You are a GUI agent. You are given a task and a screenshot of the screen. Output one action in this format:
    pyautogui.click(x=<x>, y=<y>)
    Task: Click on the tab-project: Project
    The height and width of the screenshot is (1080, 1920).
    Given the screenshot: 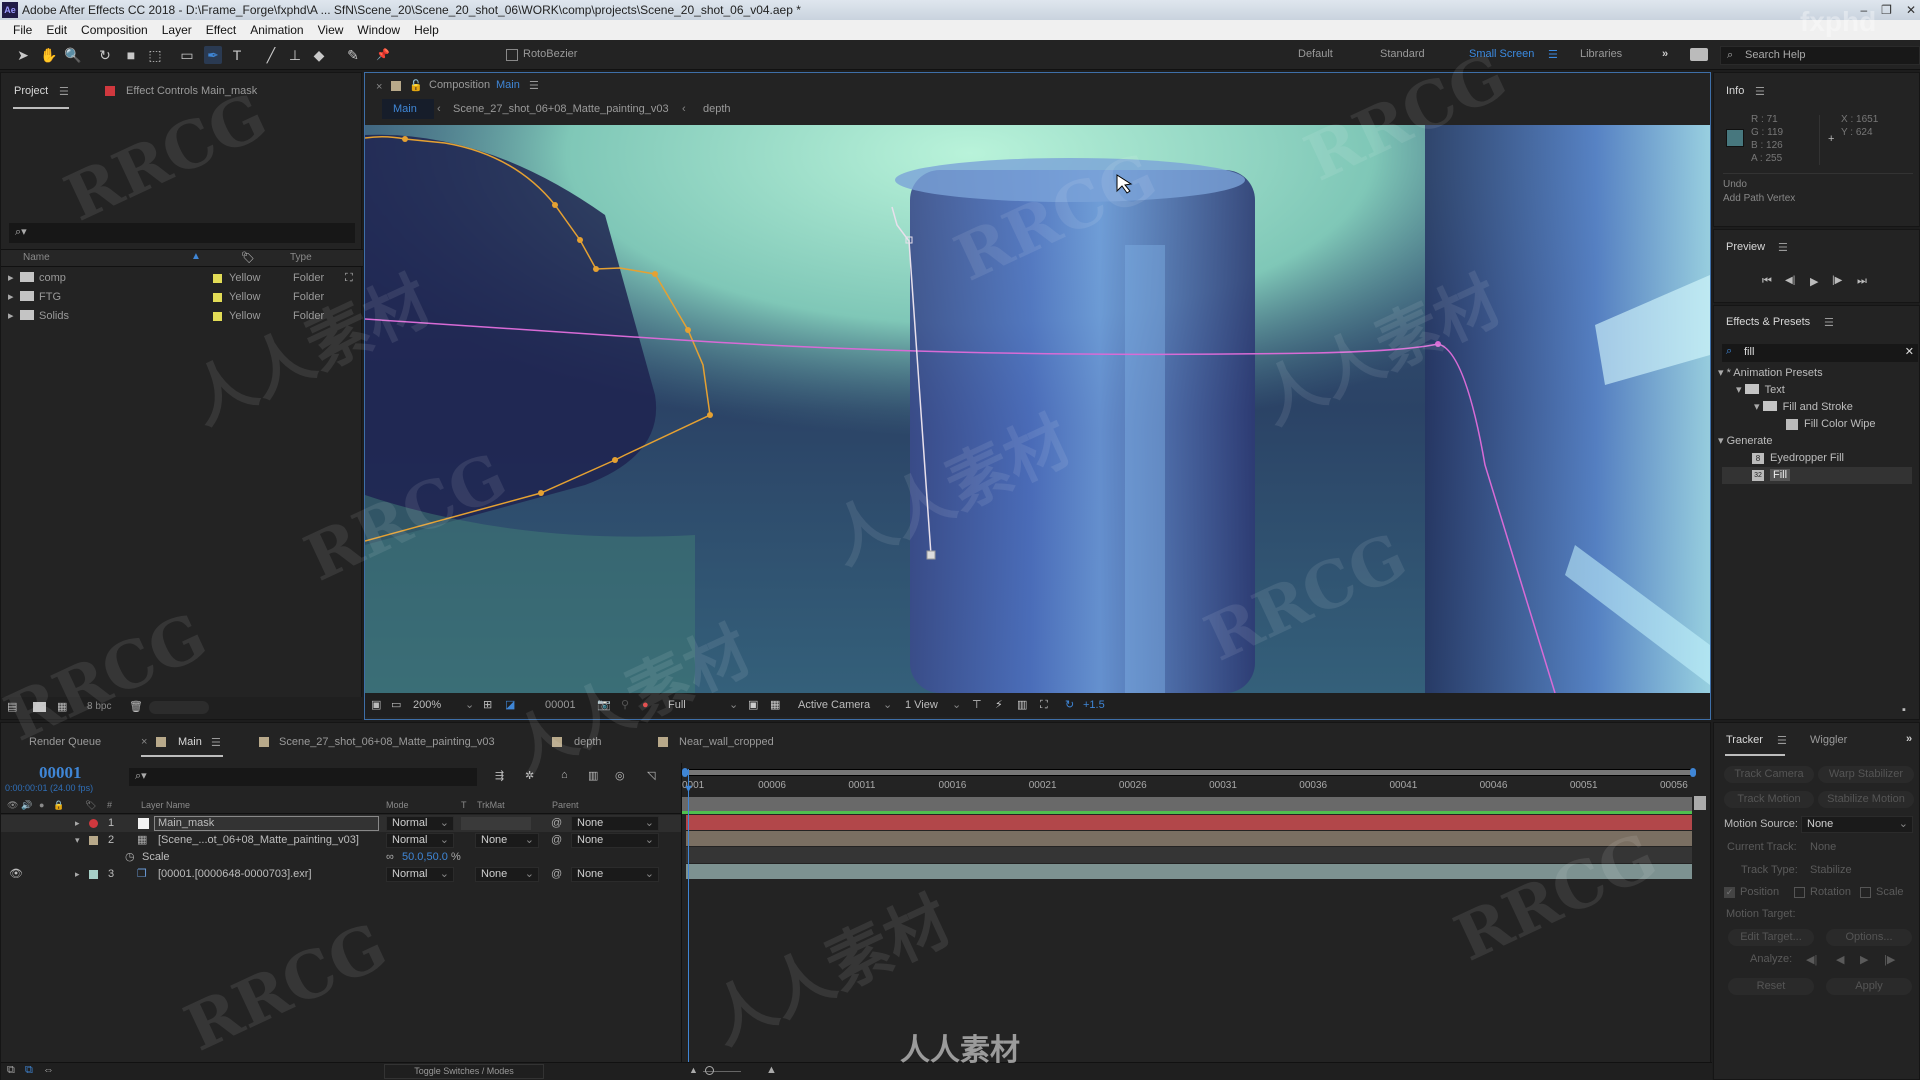 What is the action you would take?
    pyautogui.click(x=31, y=91)
    